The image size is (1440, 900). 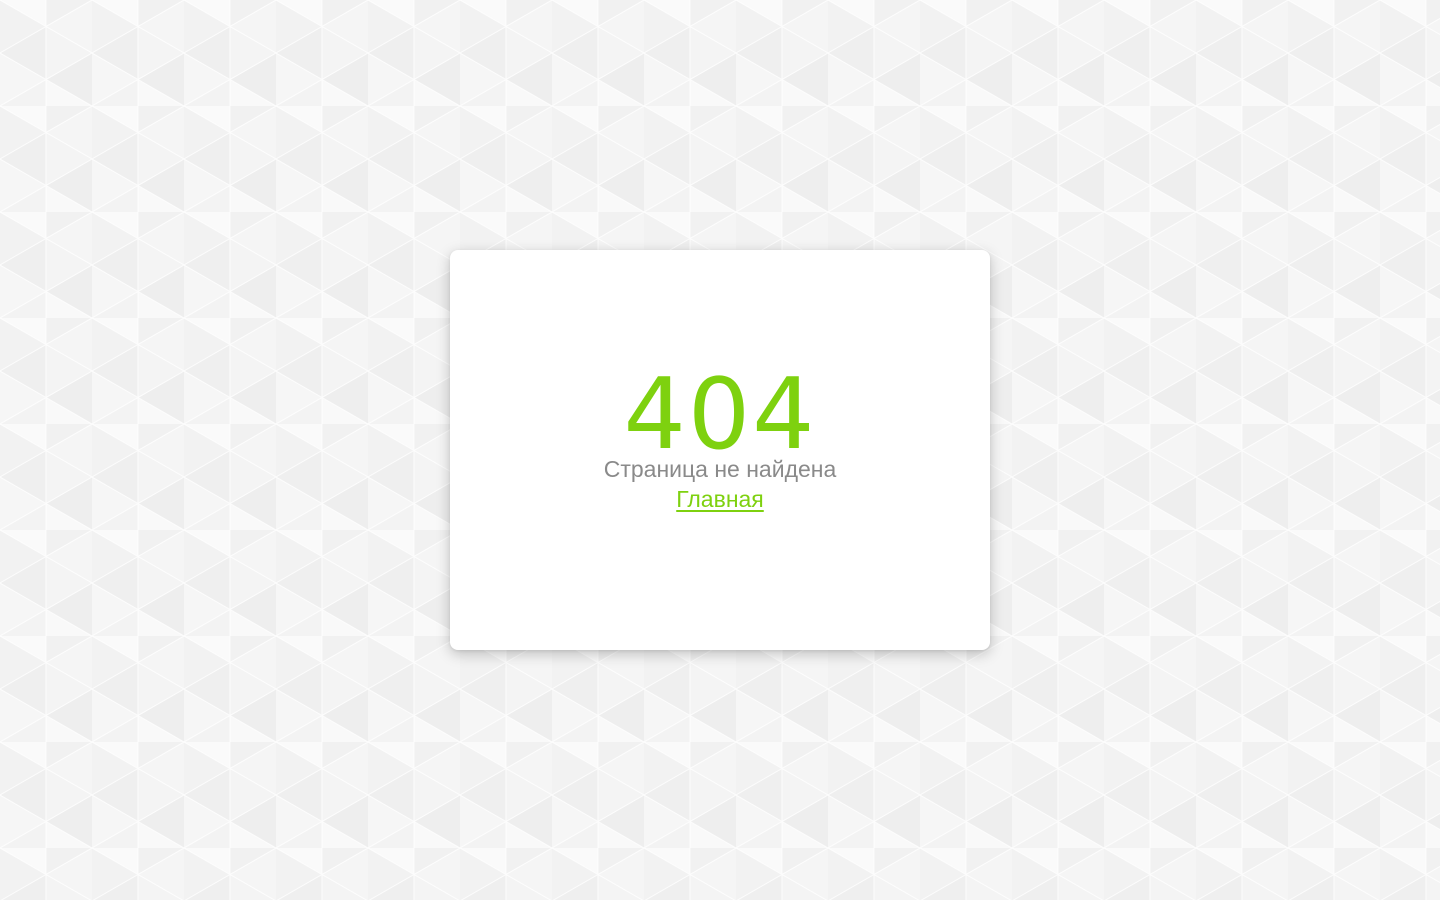 What do you see at coordinates (720, 415) in the screenshot?
I see `error-code: 404` at bounding box center [720, 415].